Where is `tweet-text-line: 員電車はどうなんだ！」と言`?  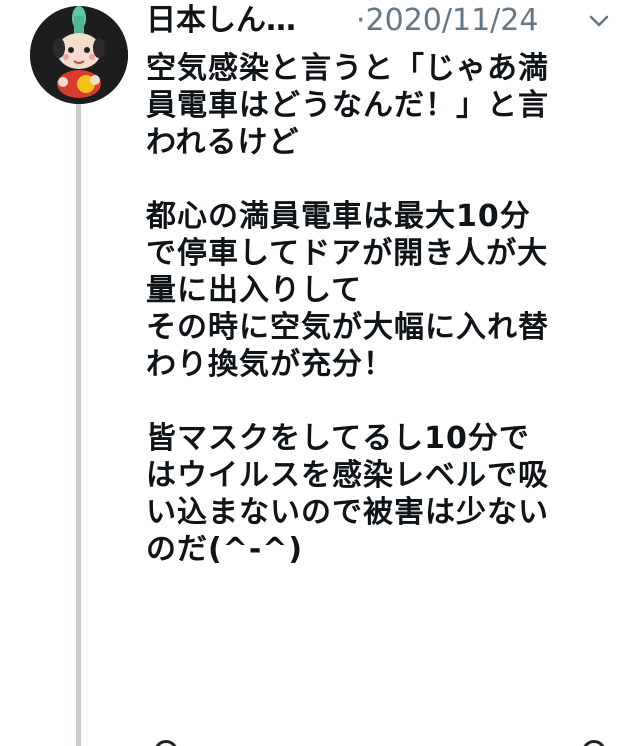 tweet-text-line: 員電車はどうなんだ！」と言 is located at coordinates (347, 105).